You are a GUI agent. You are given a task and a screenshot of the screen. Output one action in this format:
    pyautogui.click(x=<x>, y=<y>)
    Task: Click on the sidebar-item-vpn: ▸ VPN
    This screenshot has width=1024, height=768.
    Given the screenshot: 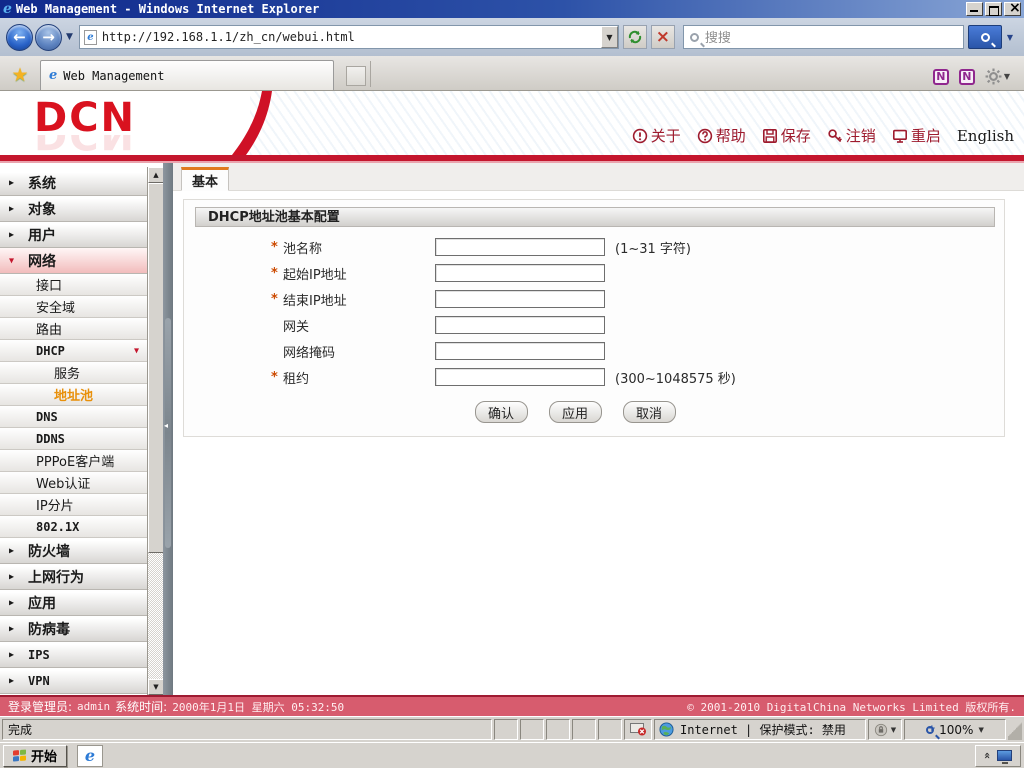 What is the action you would take?
    pyautogui.click(x=73, y=681)
    